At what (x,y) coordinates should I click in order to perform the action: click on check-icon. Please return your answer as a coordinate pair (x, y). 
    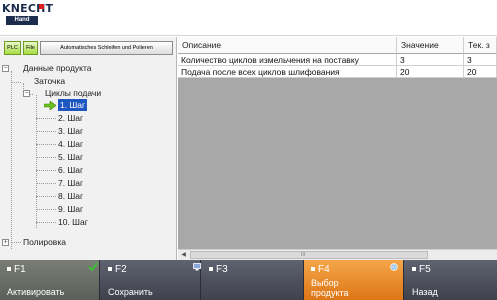
    Looking at the image, I should click on (93, 266).